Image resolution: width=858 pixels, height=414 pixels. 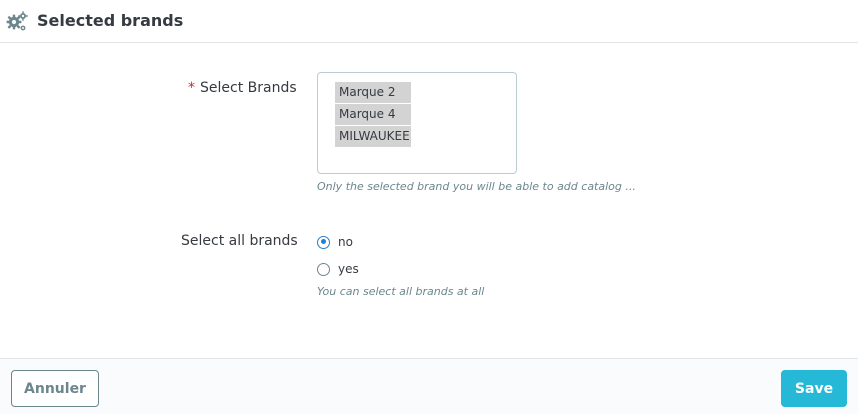 I want to click on brand-option: Marque 4, so click(x=373, y=114).